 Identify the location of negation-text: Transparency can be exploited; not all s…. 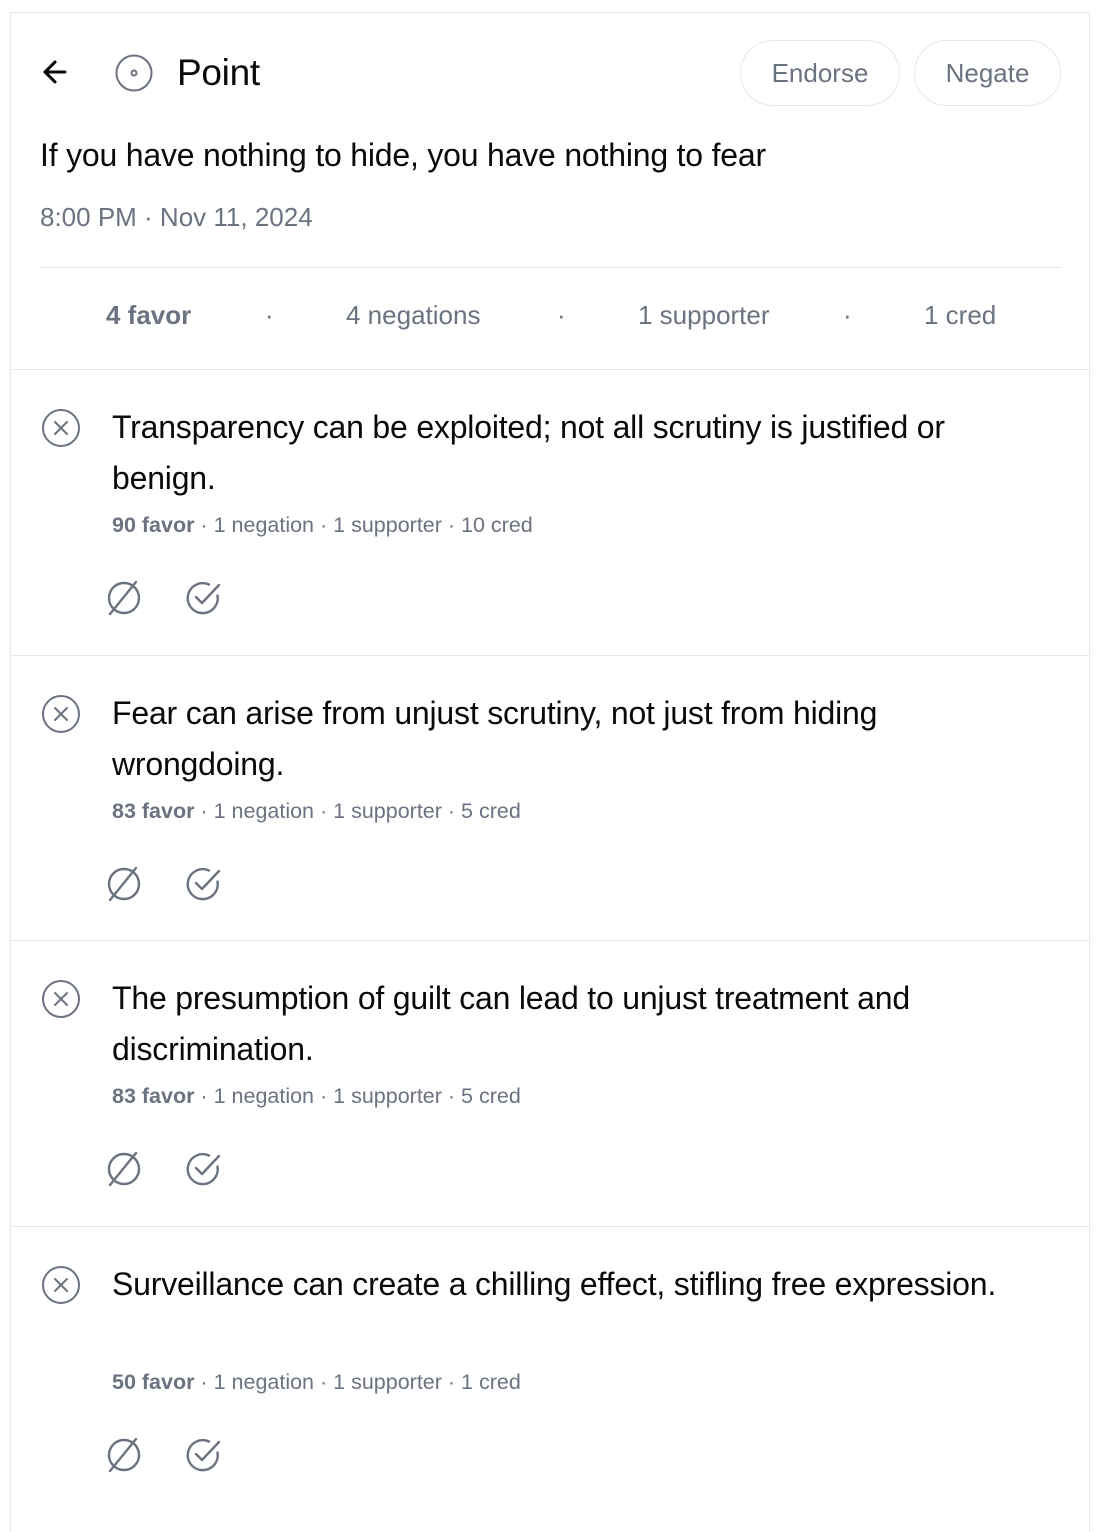
(528, 452).